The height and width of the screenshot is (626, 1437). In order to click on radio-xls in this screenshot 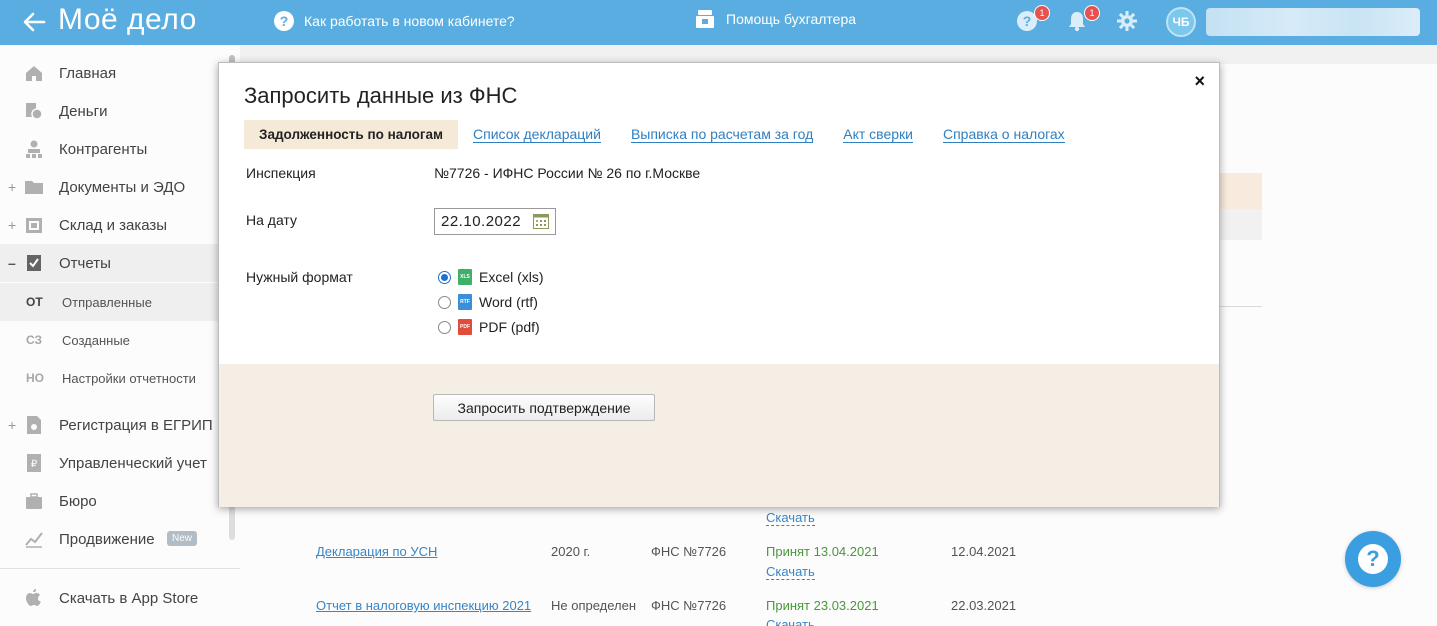, I will do `click(444, 277)`.